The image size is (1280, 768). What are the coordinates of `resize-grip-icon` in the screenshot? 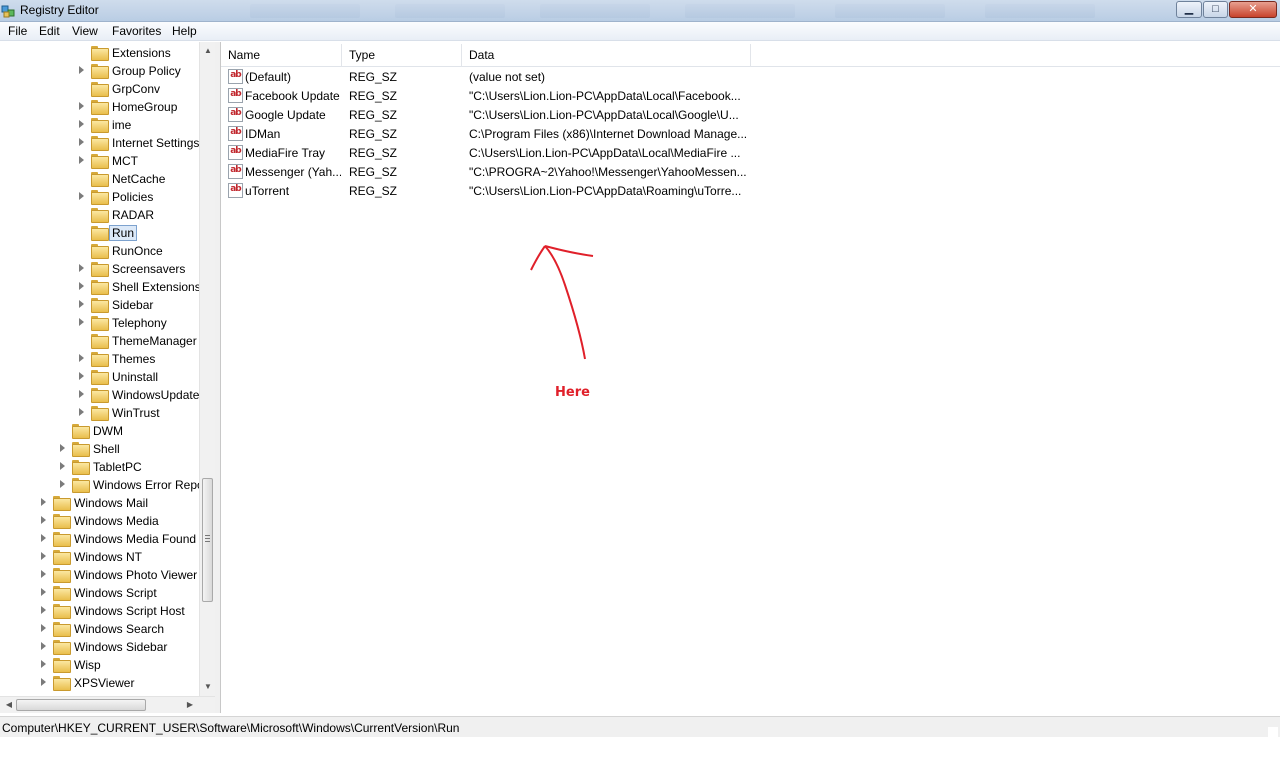 It's located at (1273, 732).